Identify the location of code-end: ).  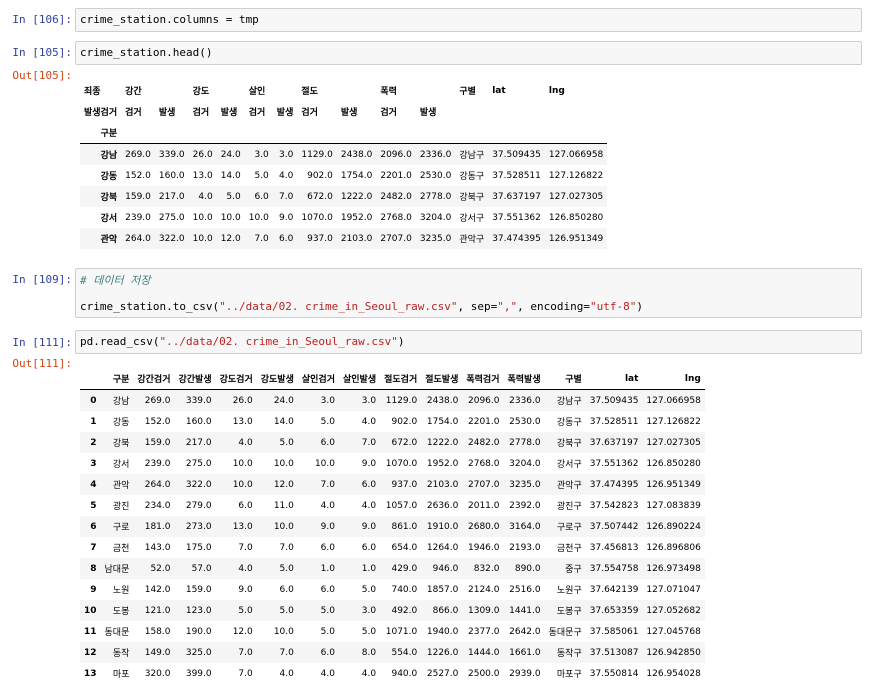
(401, 341).